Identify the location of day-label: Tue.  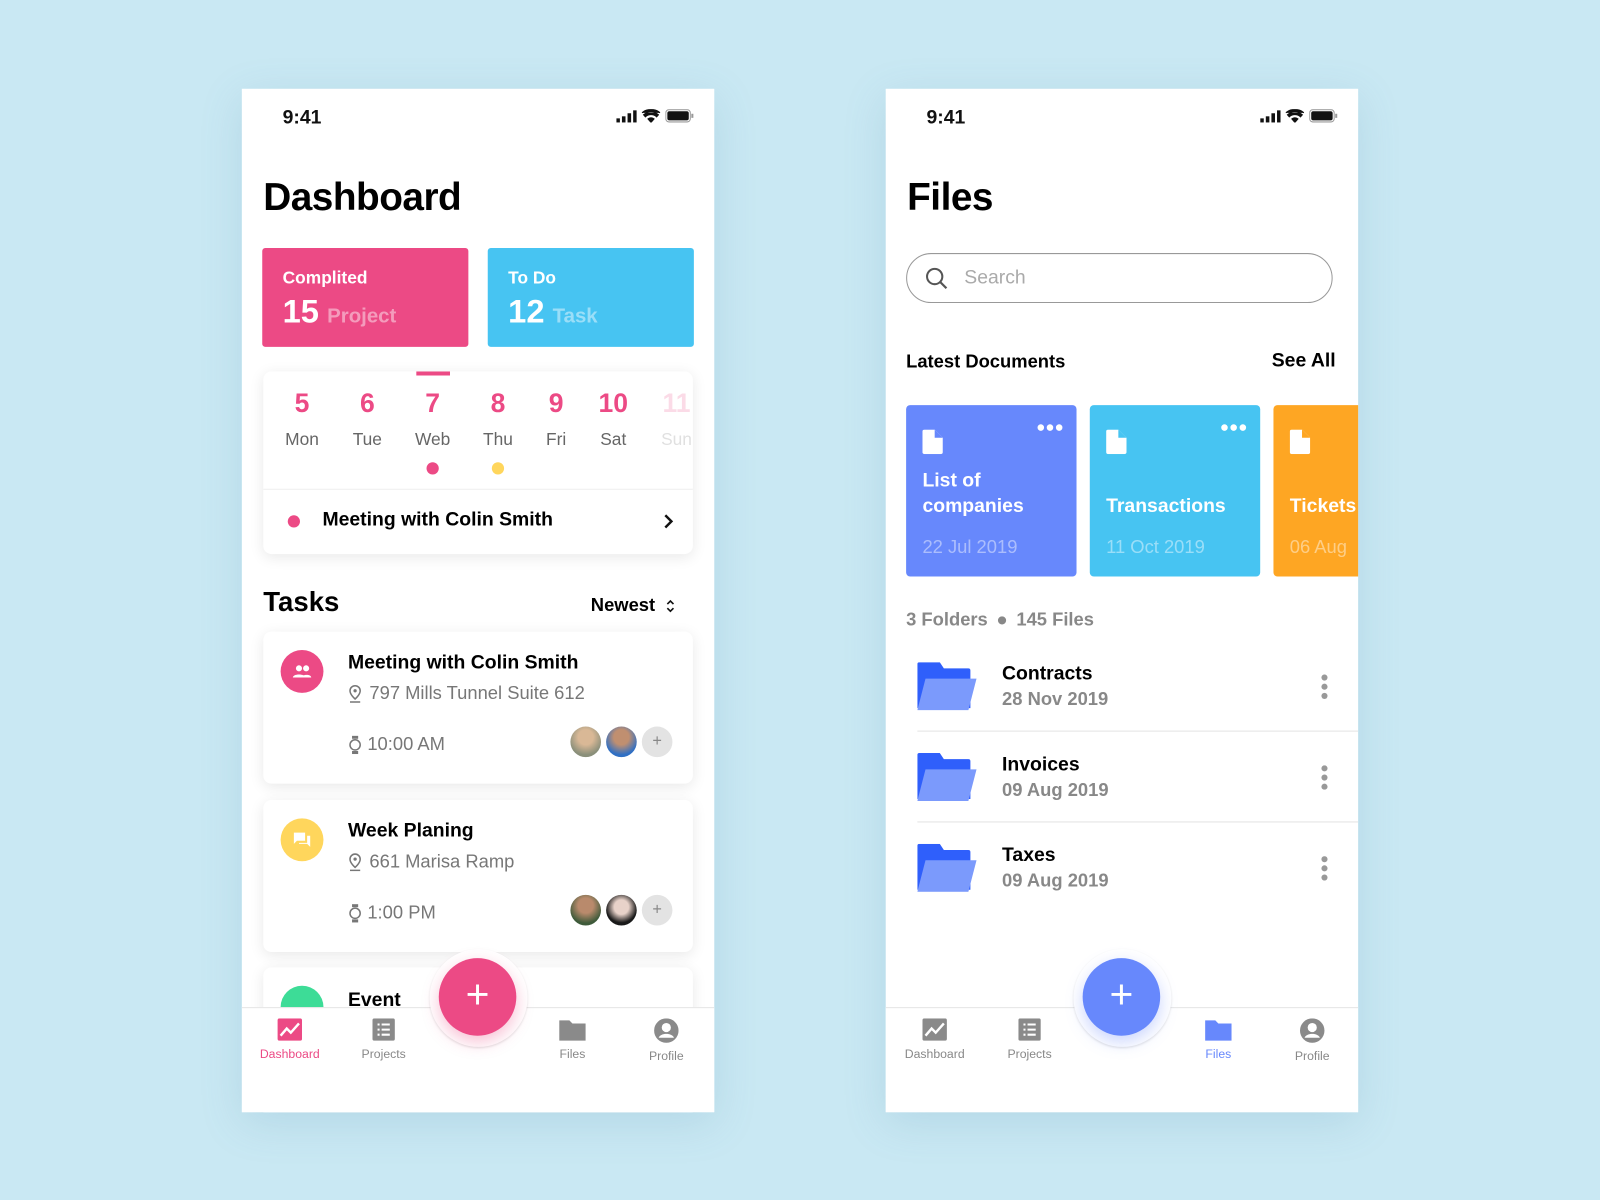
(367, 439).